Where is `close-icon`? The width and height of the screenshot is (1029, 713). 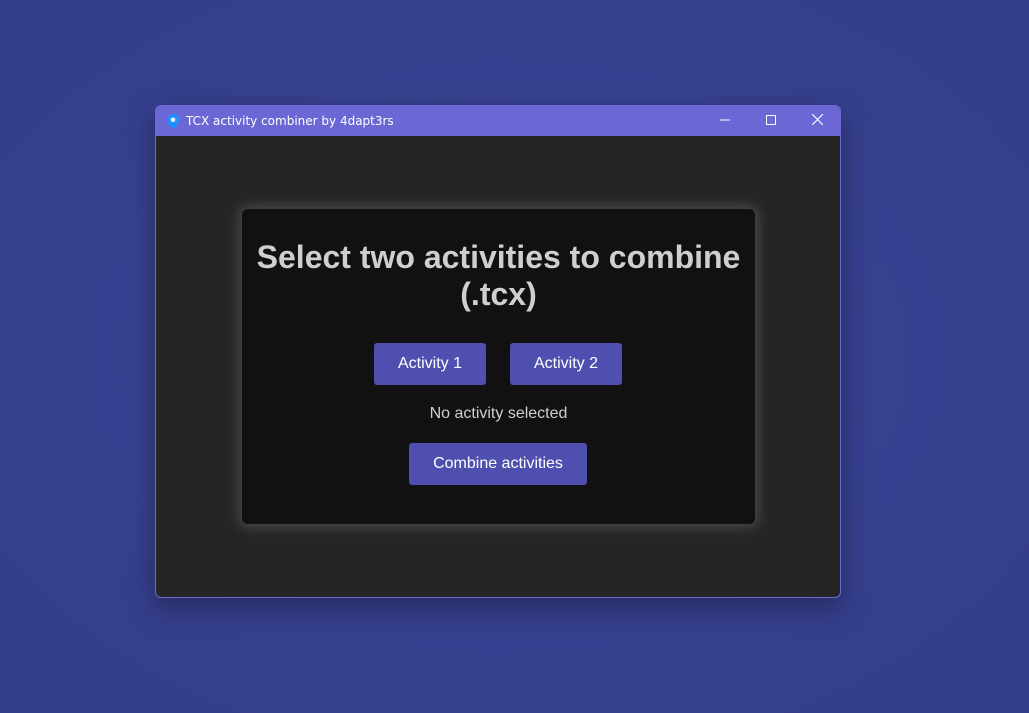 close-icon is located at coordinates (817, 121).